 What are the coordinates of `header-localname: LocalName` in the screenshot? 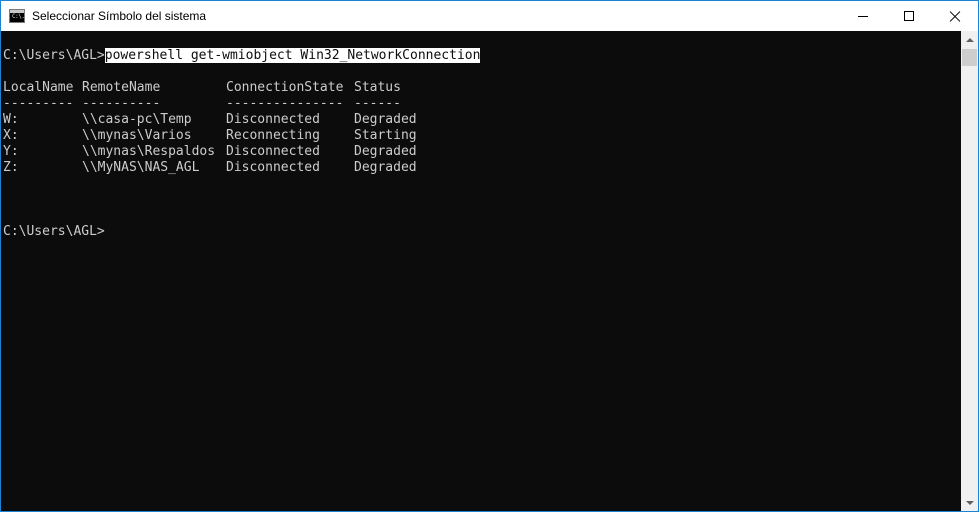 It's located at (38, 87).